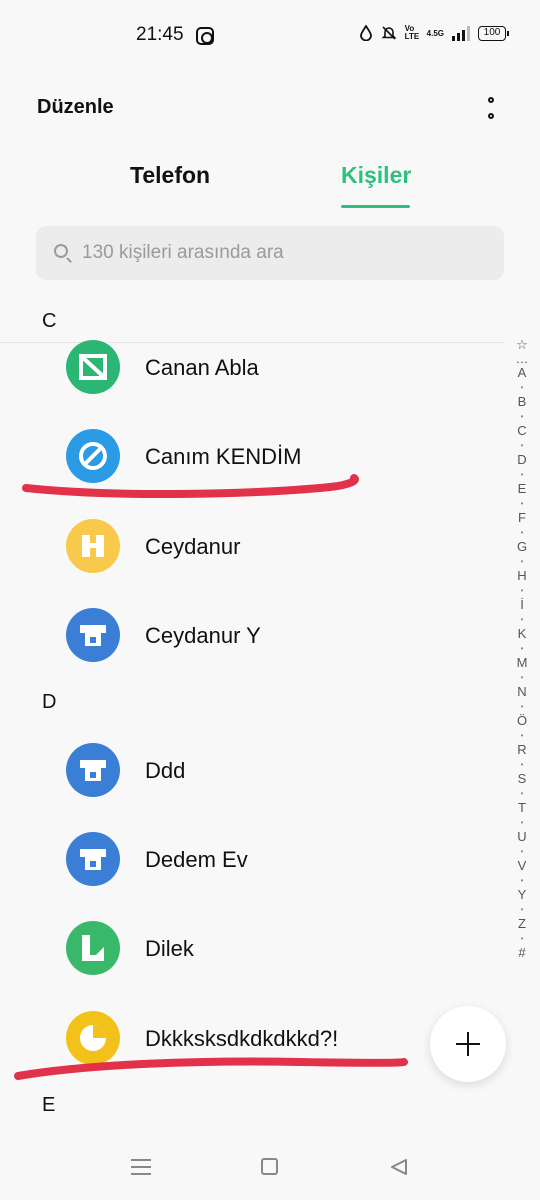  I want to click on contact-item: Canan Abla, so click(252, 367).